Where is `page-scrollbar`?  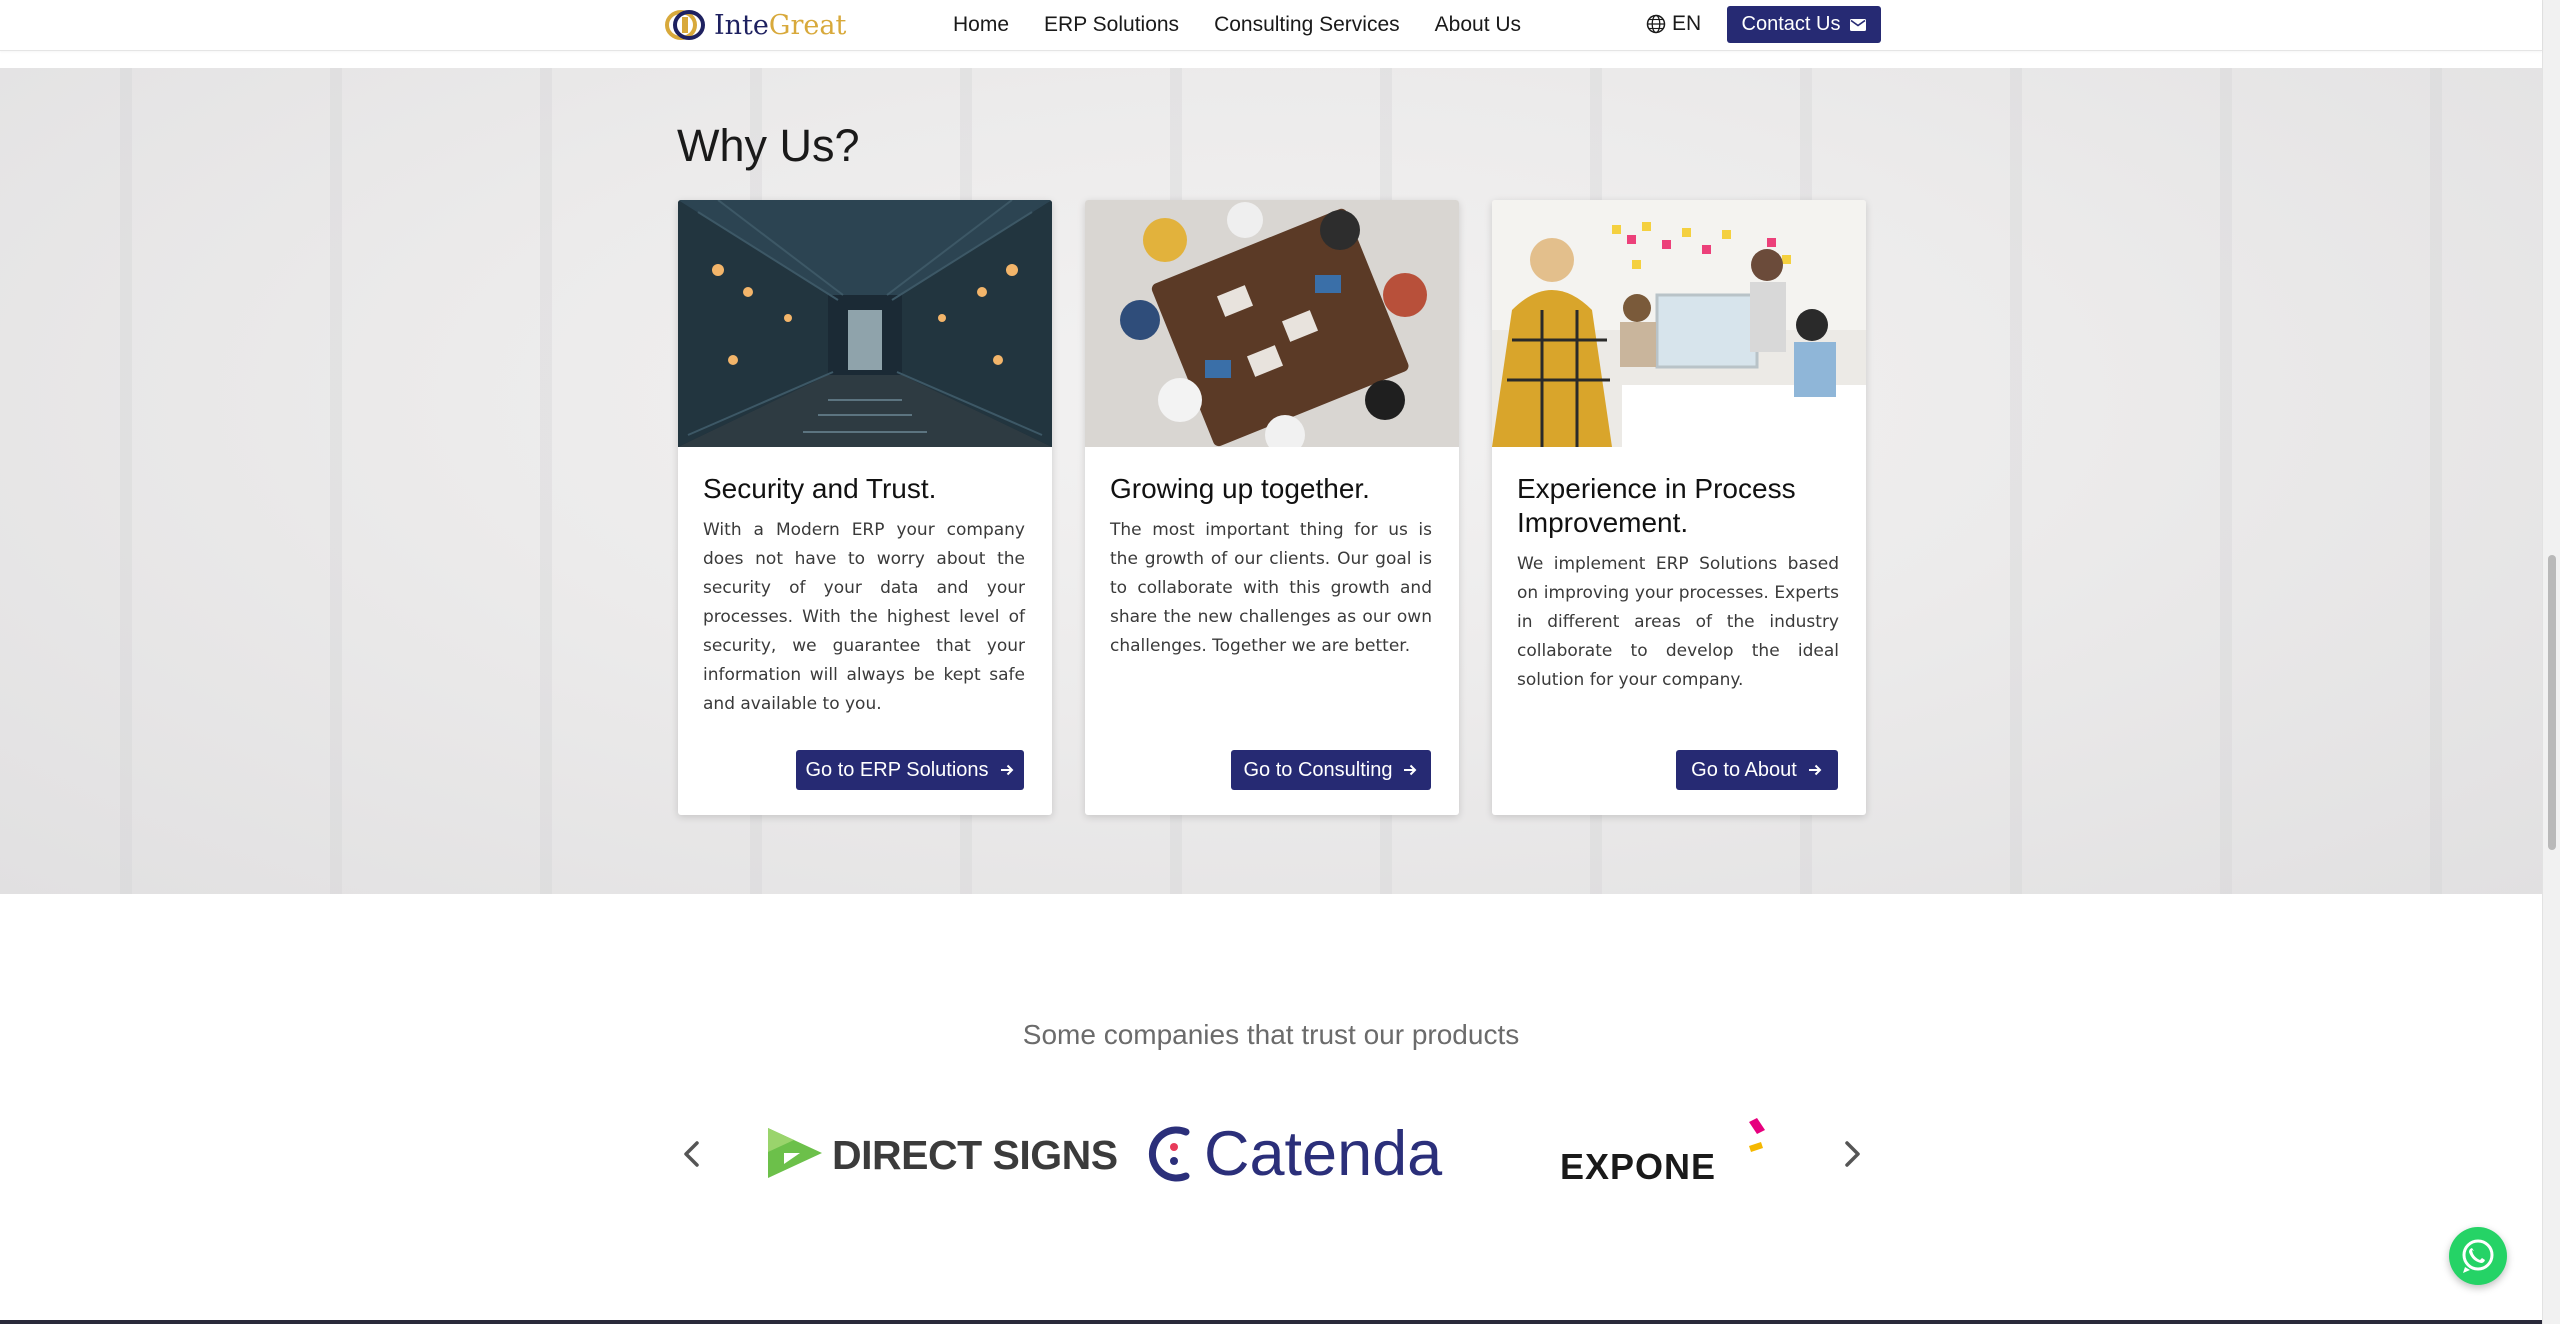
page-scrollbar is located at coordinates (2551, 662).